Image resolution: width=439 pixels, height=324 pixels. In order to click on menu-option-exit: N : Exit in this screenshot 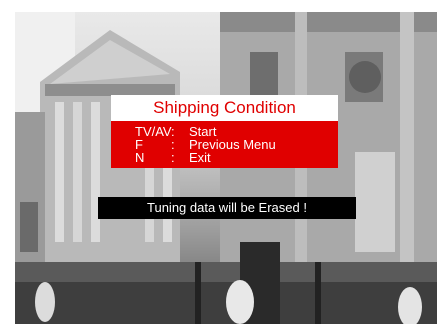, I will do `click(224, 157)`.